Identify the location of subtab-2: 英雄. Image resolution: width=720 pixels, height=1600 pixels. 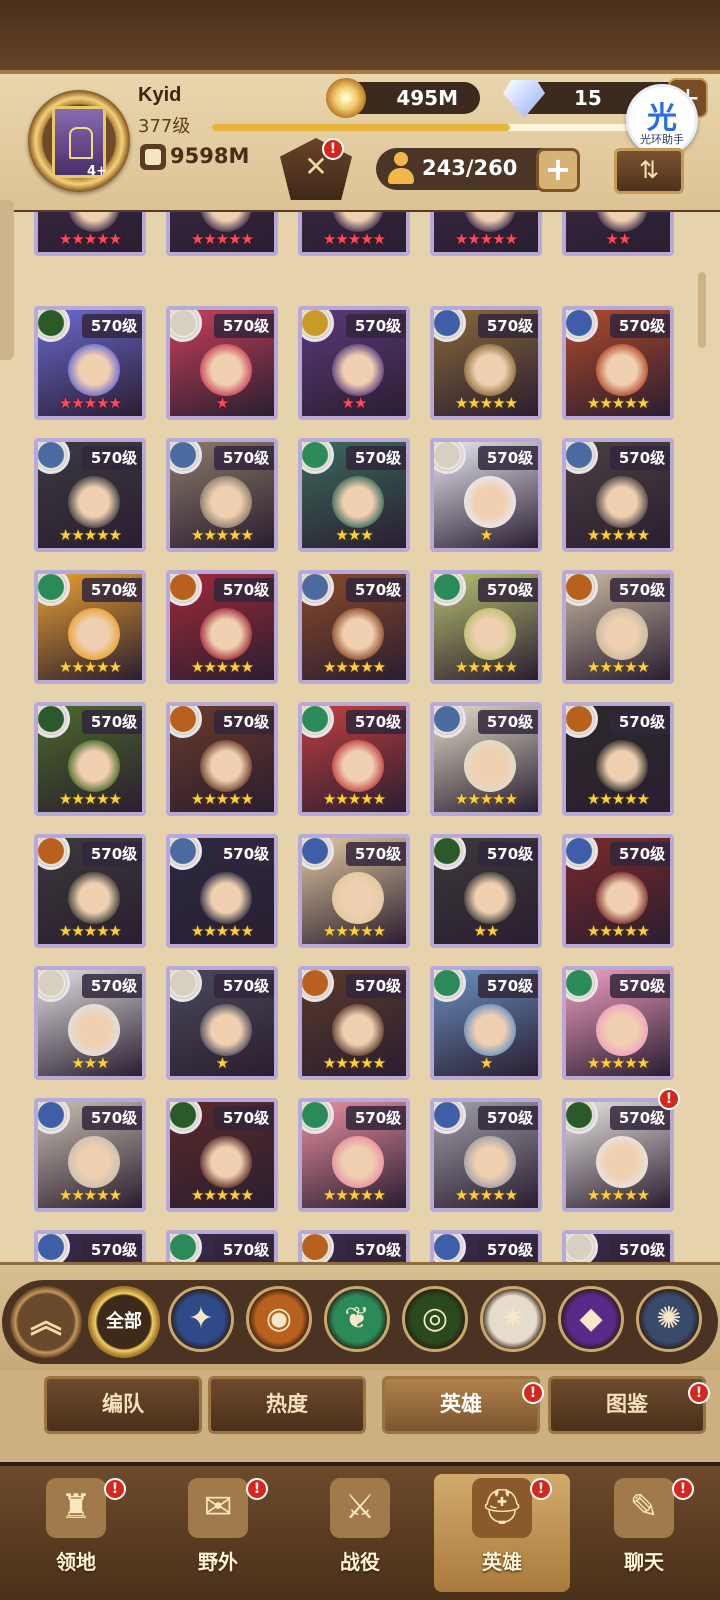
(461, 1405).